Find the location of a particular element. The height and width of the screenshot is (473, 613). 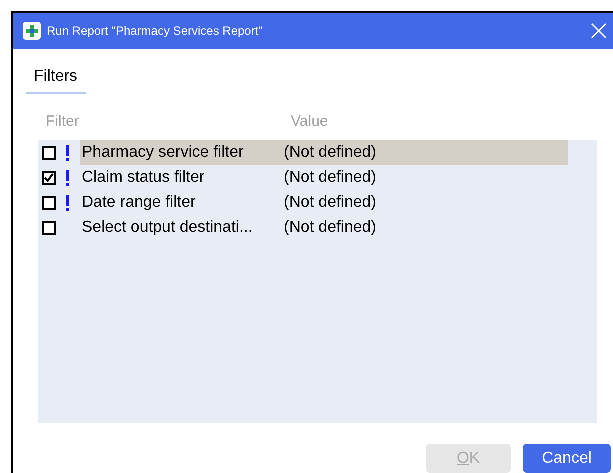

filter-row: Claim status filter (Not defined) is located at coordinates (324, 177).